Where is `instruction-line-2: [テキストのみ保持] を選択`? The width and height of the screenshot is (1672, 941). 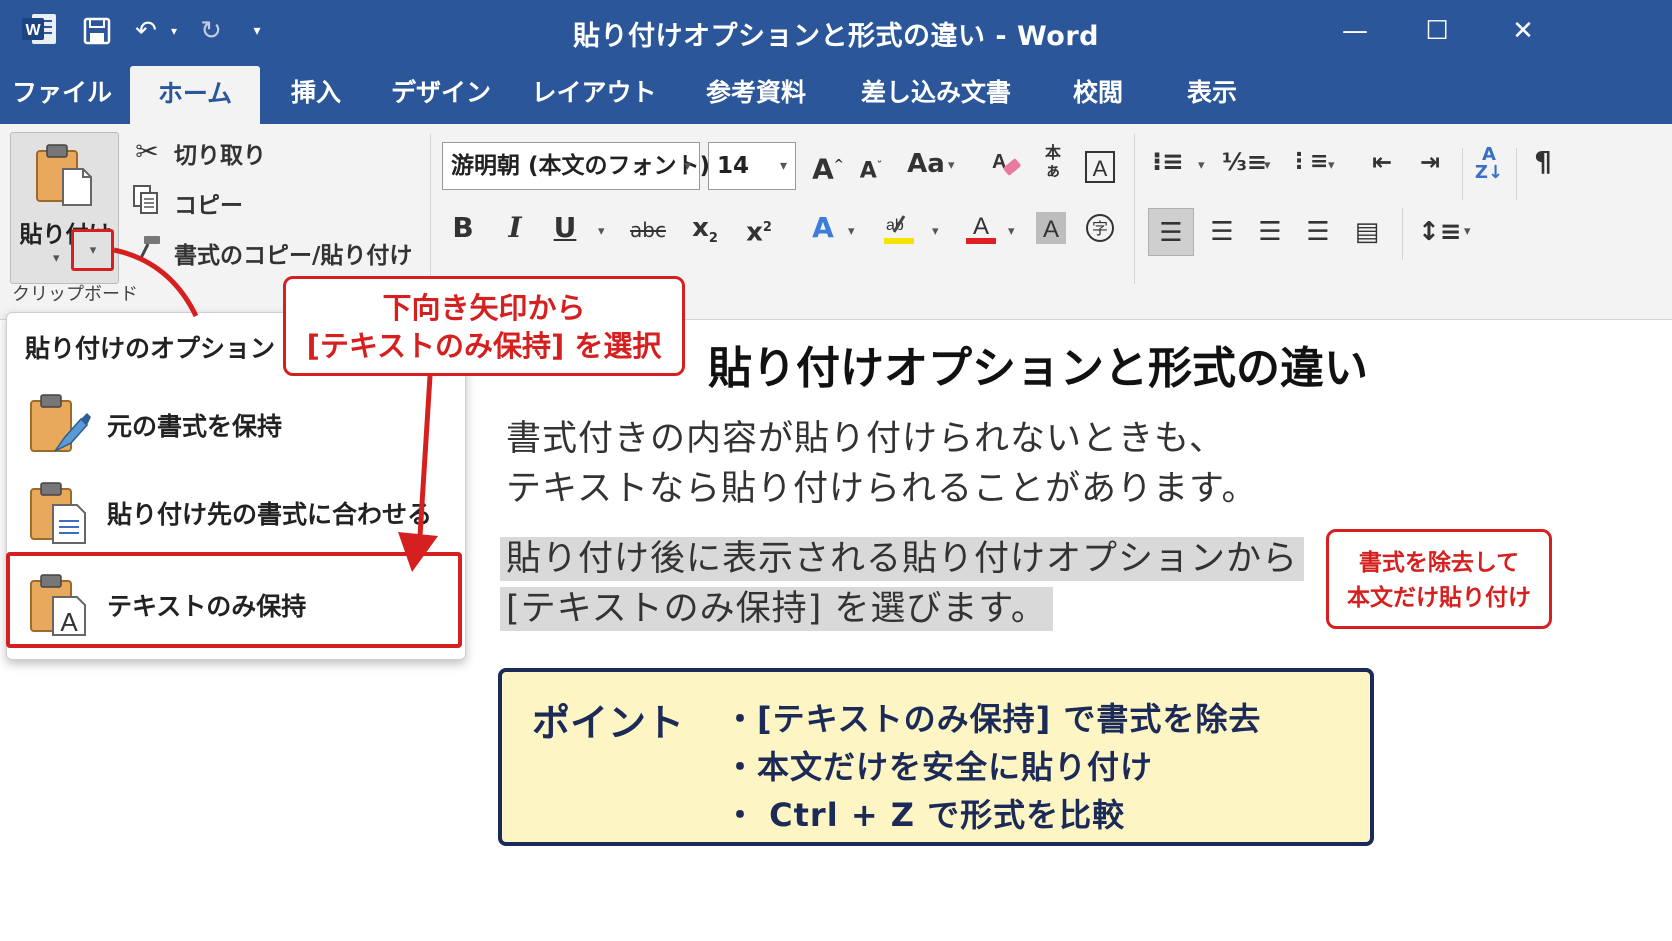 instruction-line-2: [テキストのみ保持] を選択 is located at coordinates (484, 346).